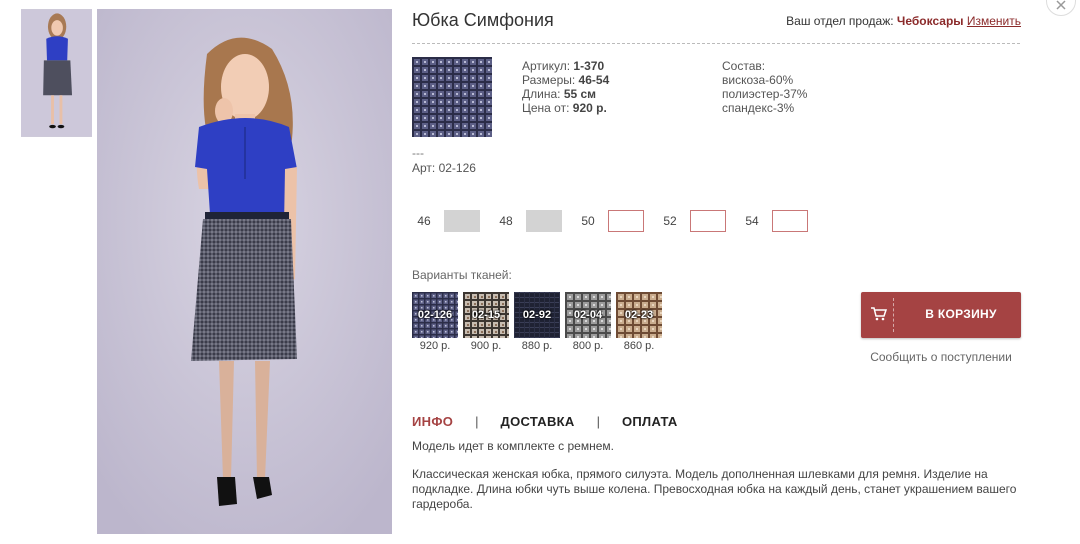 The image size is (1080, 544). I want to click on fabric-swatch: 02-23, so click(639, 315).